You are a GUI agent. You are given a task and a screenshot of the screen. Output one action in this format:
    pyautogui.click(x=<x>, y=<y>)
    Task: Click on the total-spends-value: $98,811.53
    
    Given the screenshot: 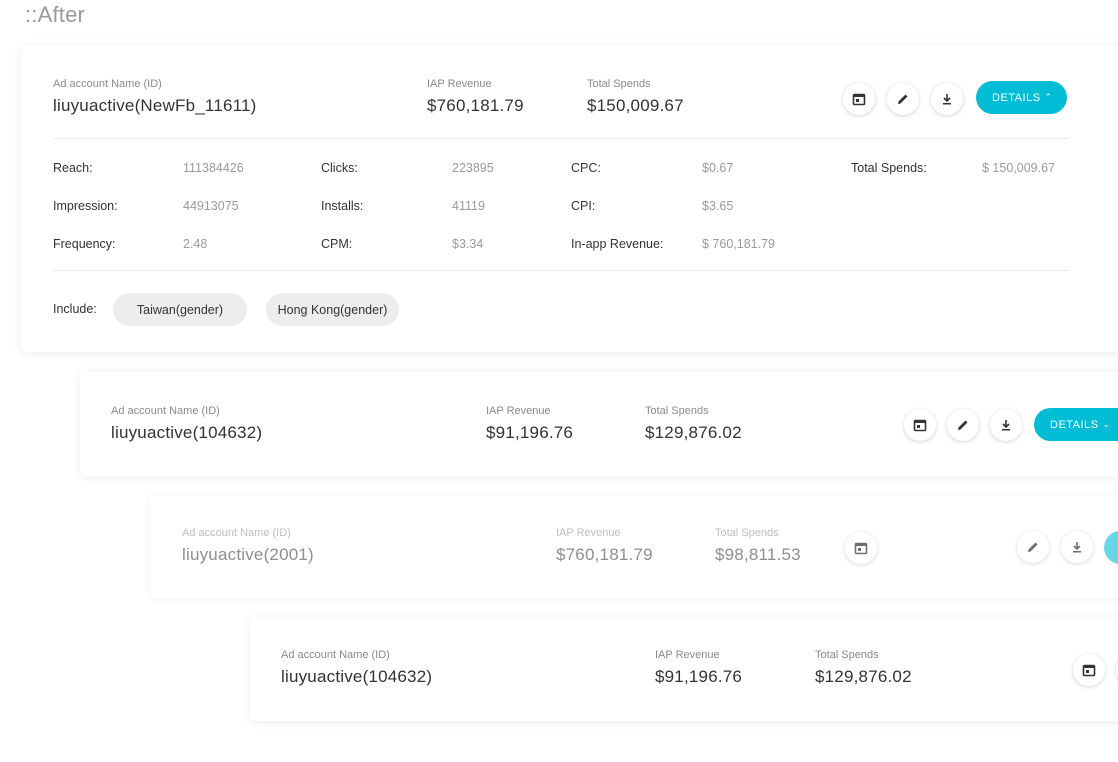 What is the action you would take?
    pyautogui.click(x=758, y=554)
    